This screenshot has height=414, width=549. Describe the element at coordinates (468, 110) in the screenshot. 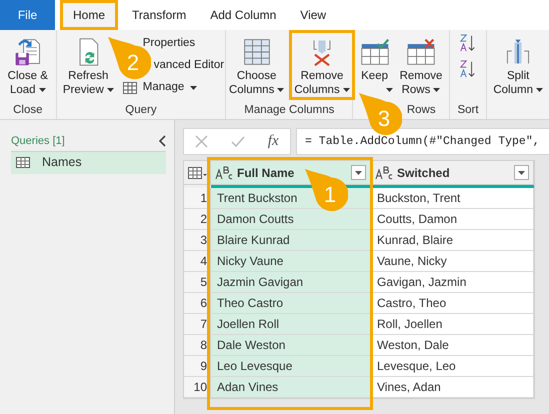

I see `group-label: Sort` at that location.